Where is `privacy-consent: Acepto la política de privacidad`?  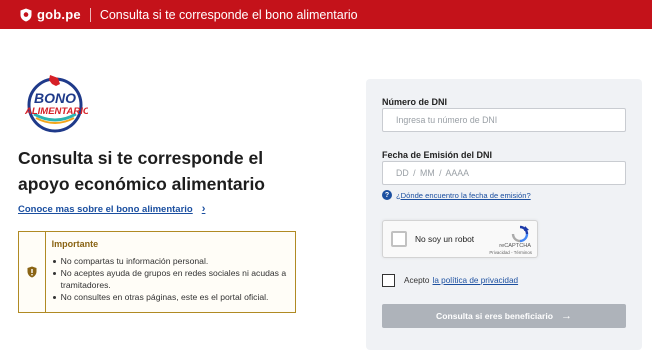
privacy-consent: Acepto la política de privacidad is located at coordinates (450, 280).